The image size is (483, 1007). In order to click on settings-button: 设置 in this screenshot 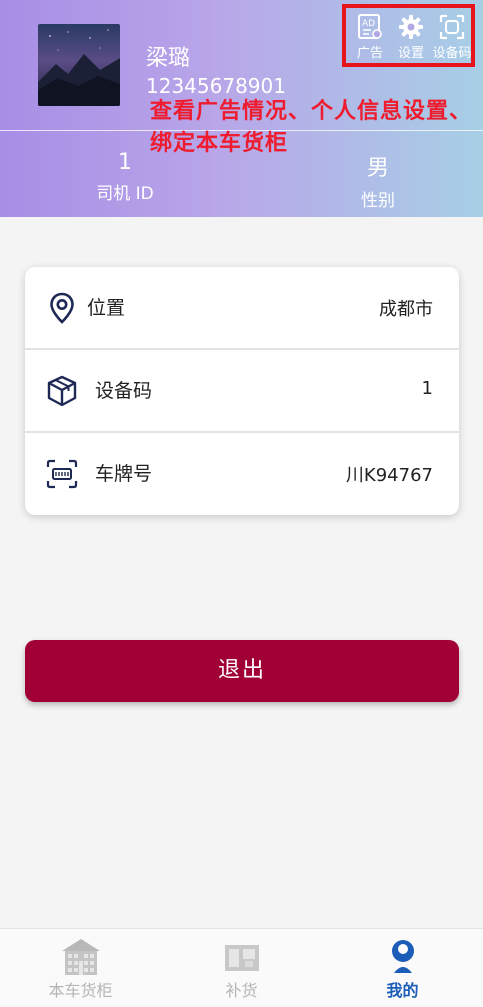, I will do `click(411, 37)`.